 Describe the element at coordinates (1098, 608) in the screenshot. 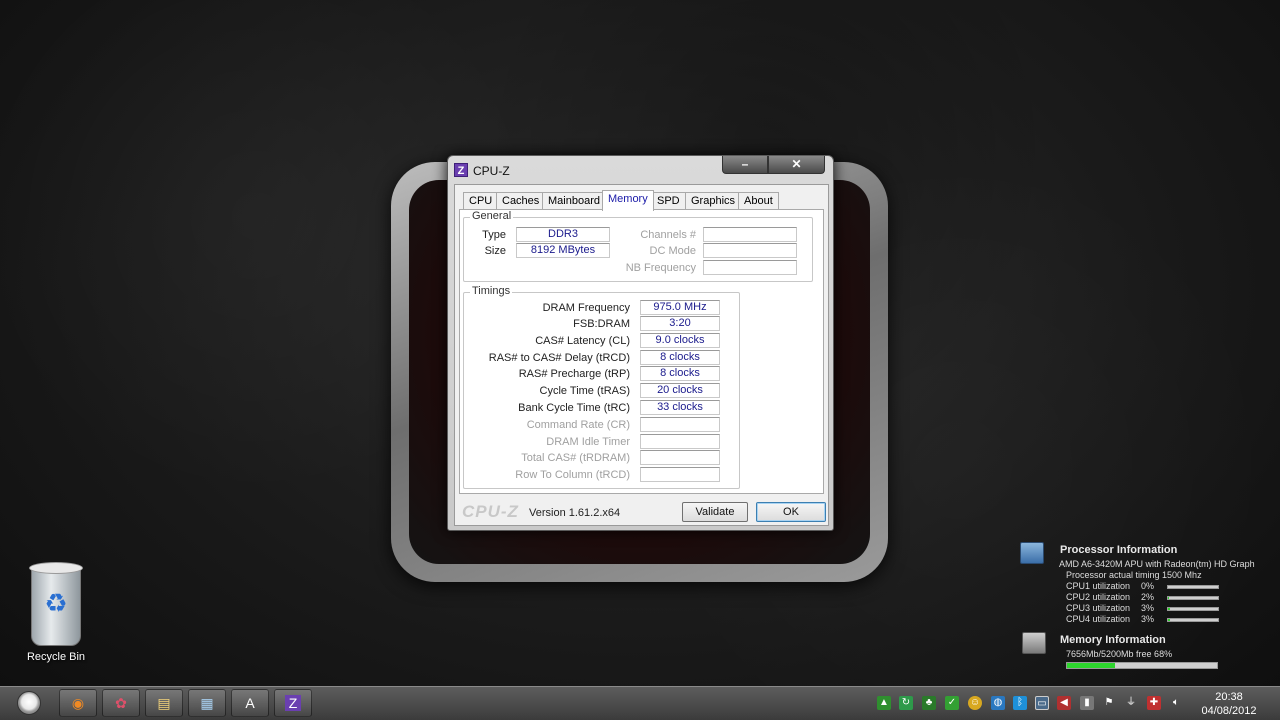

I see `cpu-utilization-label: CPU3 utilization` at that location.